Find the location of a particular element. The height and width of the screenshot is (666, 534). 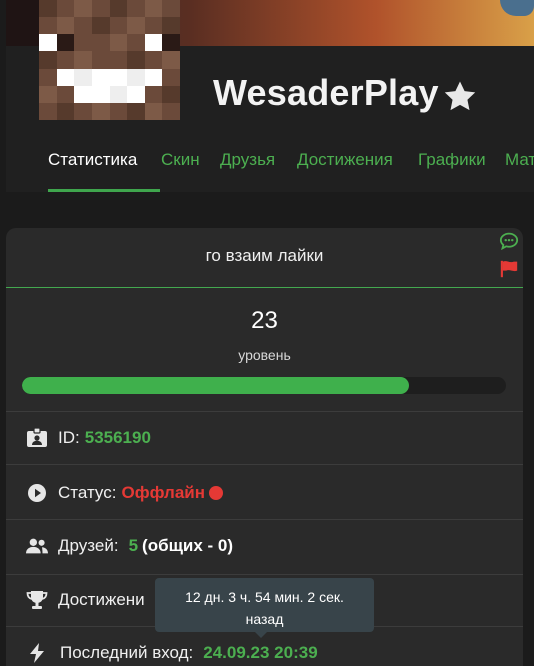

friends-label: Друзей: is located at coordinates (88, 545).